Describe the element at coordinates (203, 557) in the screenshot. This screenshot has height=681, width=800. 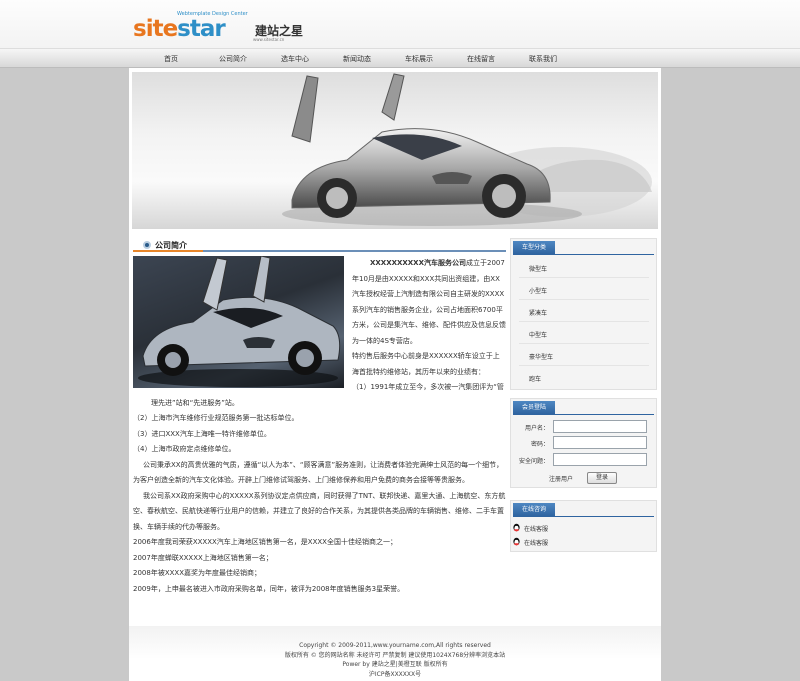
I see `article-paragraph: 2007年度蝉联XXXXX上海地区销售第一名；` at that location.